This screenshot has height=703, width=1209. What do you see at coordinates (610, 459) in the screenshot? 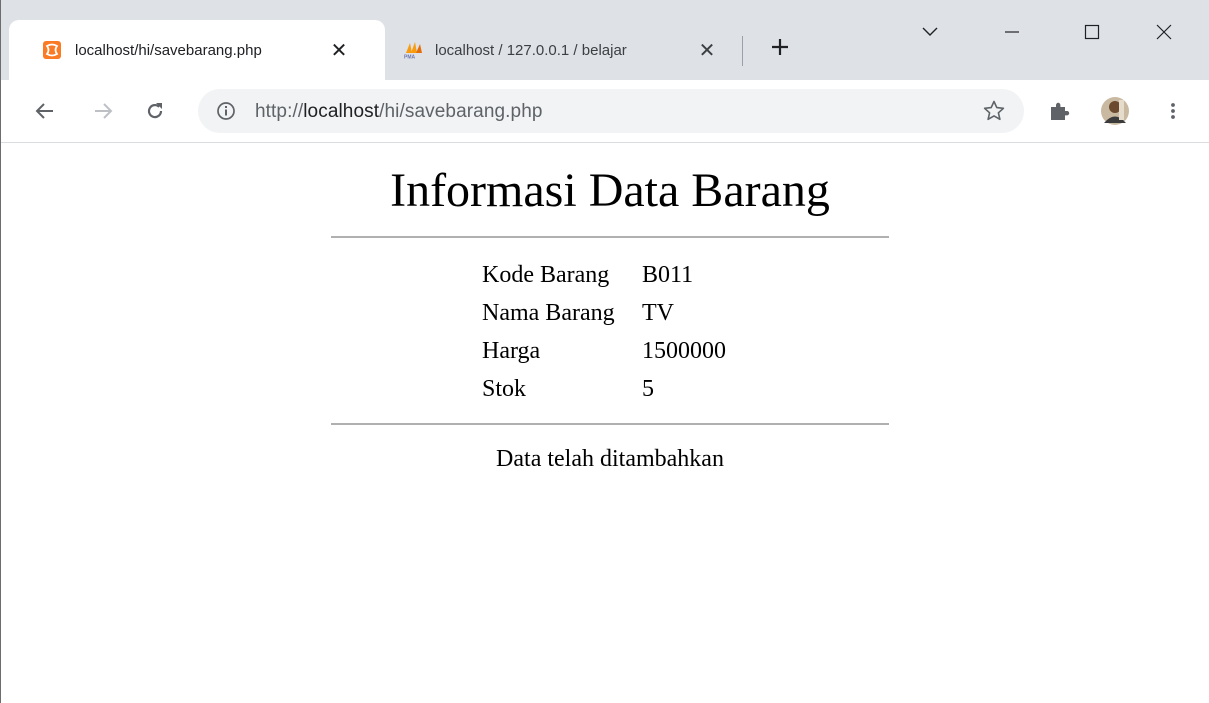
I see `status-message: Data telah ditambahkan` at bounding box center [610, 459].